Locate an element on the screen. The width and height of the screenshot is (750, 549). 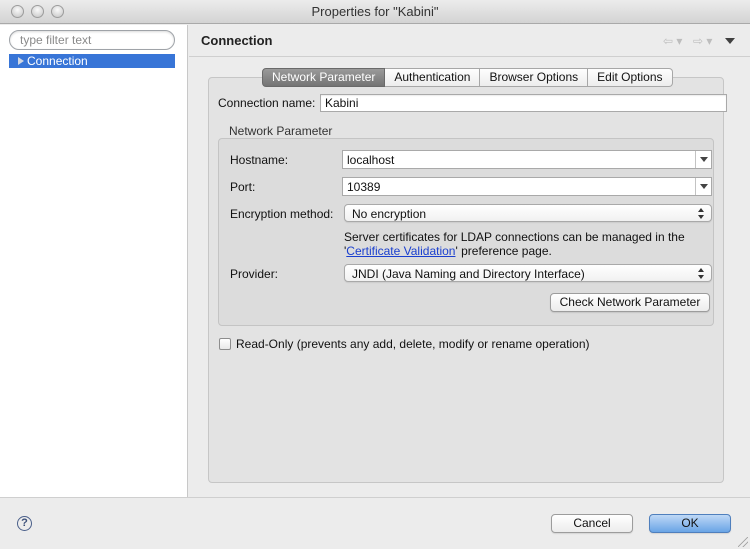
hostname-label: Hostname: is located at coordinates (259, 160).